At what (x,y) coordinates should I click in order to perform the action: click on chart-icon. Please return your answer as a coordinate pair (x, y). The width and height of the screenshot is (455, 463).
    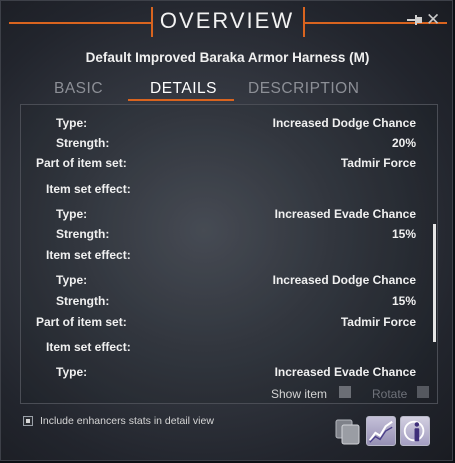
    Looking at the image, I should click on (381, 431).